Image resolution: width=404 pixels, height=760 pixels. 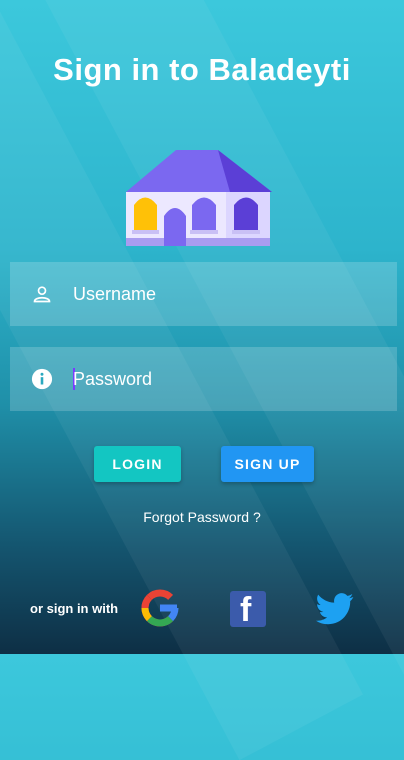 I want to click on password-input, so click(x=213, y=379).